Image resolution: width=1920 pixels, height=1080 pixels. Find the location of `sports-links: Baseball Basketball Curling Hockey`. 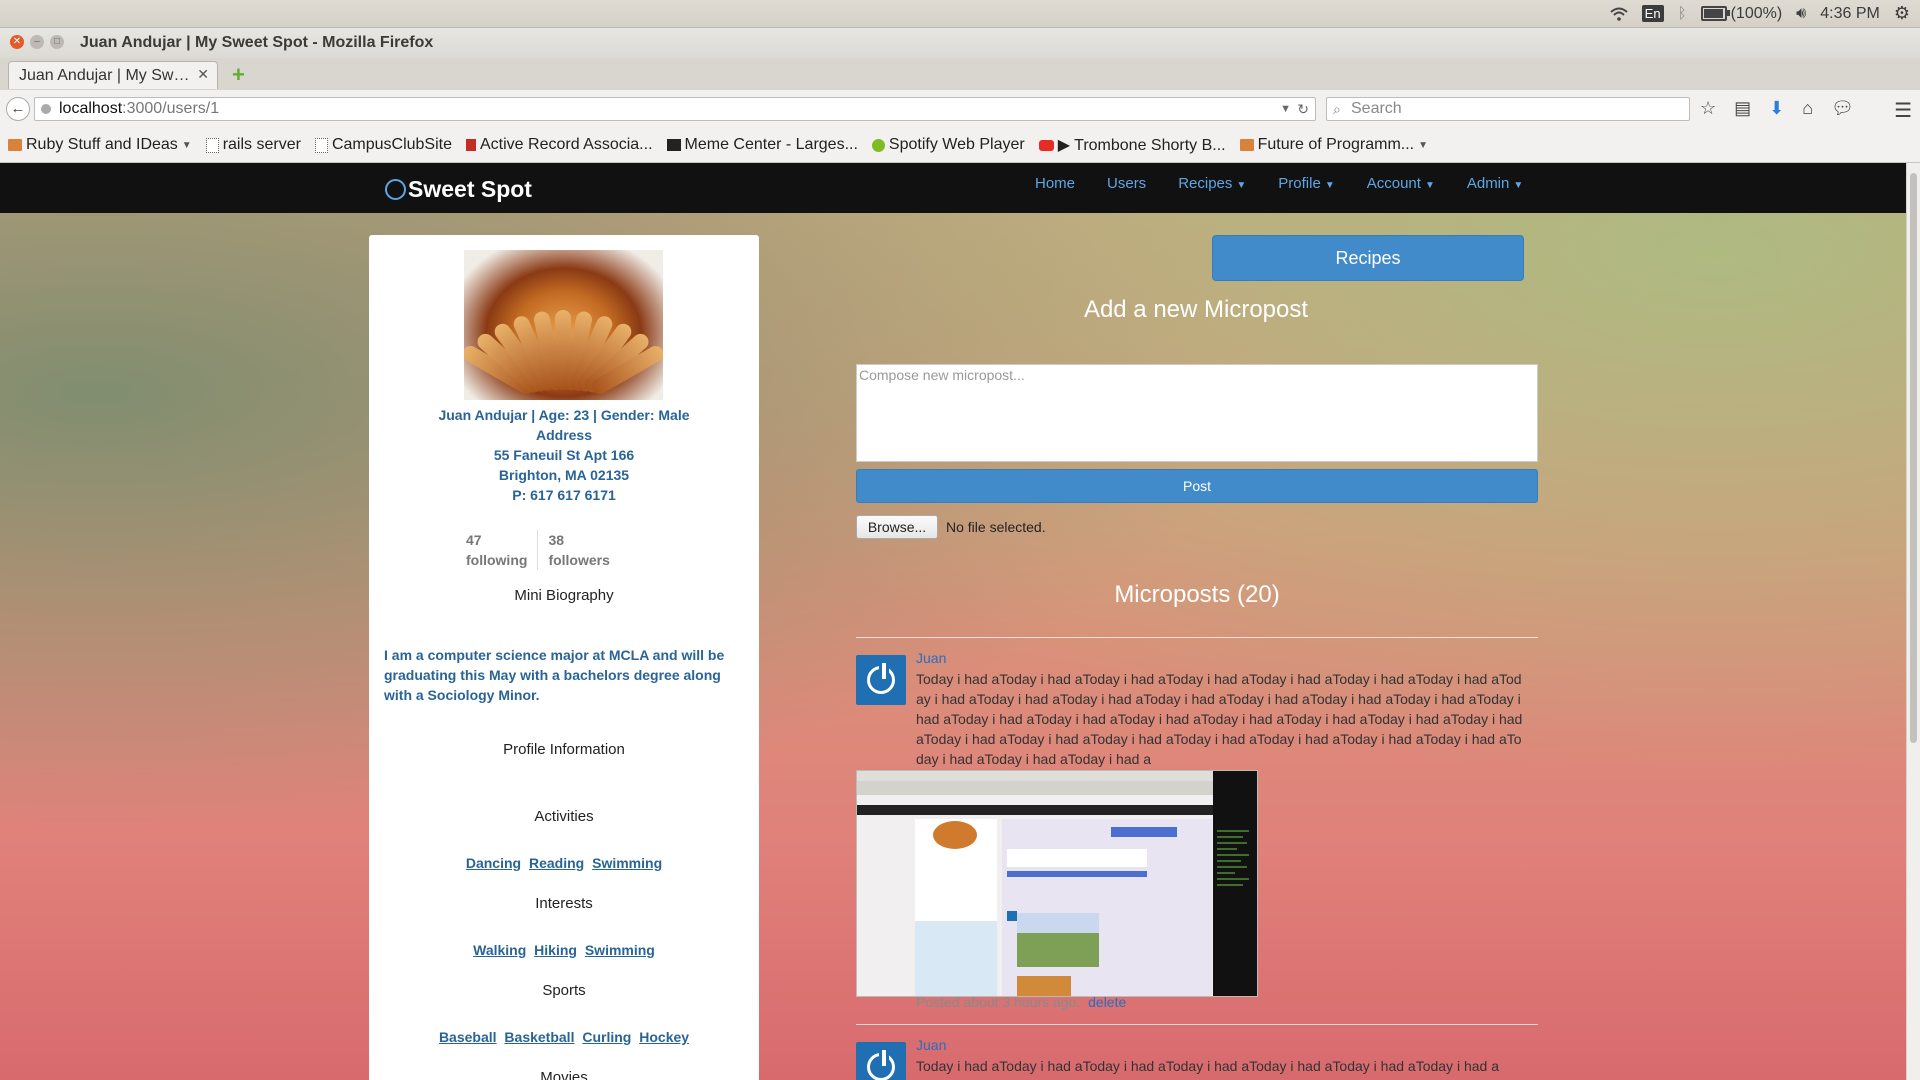

sports-links: Baseball Basketball Curling Hockey is located at coordinates (564, 1037).